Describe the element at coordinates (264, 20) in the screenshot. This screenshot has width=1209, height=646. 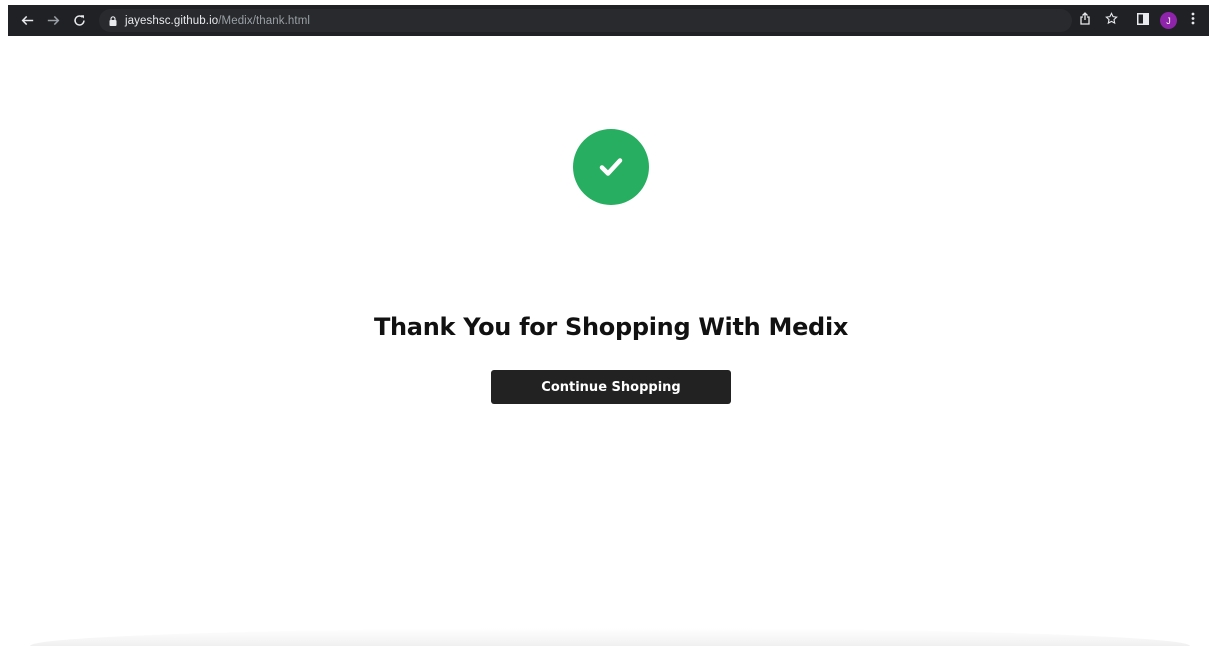
I see `url-path: /Medix/thank.html` at that location.